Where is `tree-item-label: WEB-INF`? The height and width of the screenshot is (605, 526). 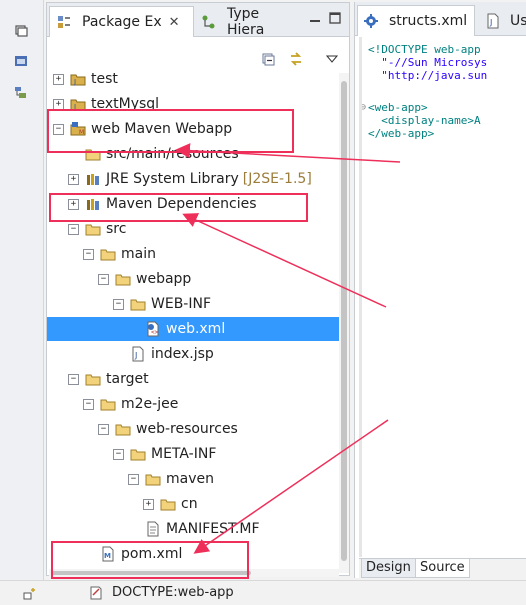
tree-item-label: WEB-INF is located at coordinates (181, 304).